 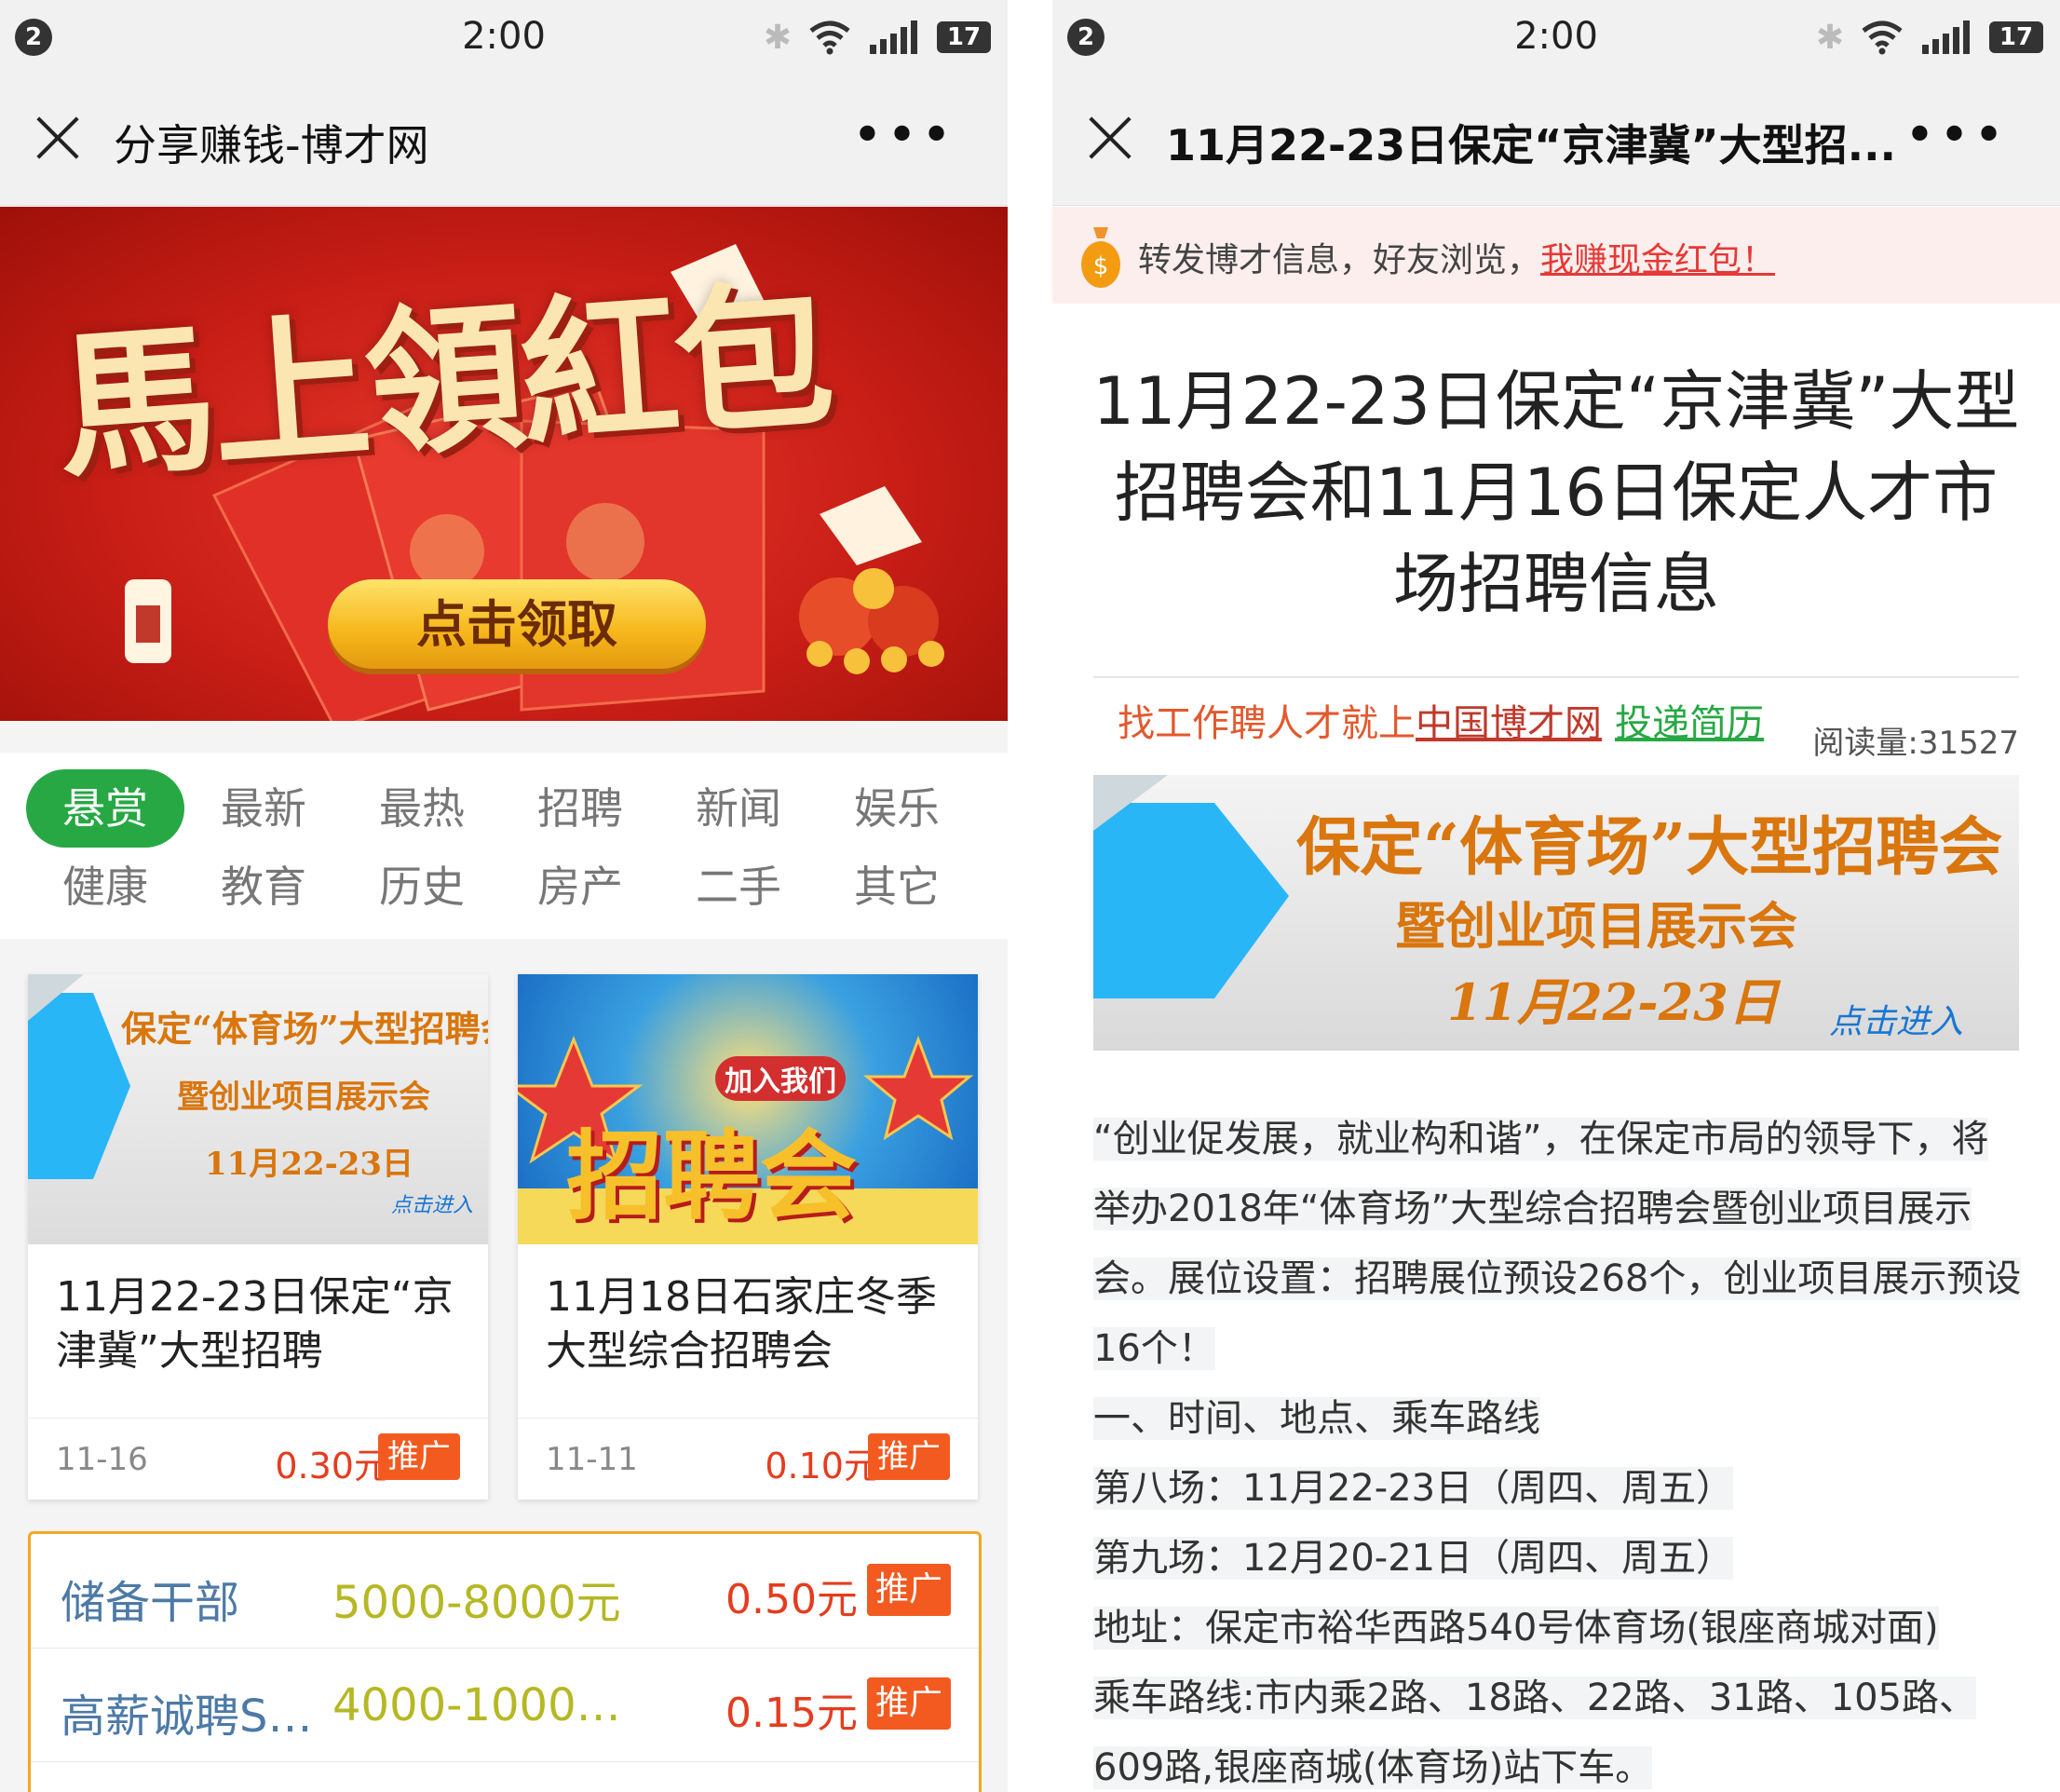 What do you see at coordinates (258, 1459) in the screenshot?
I see `card-footer: 11-16 0.30元 推广` at bounding box center [258, 1459].